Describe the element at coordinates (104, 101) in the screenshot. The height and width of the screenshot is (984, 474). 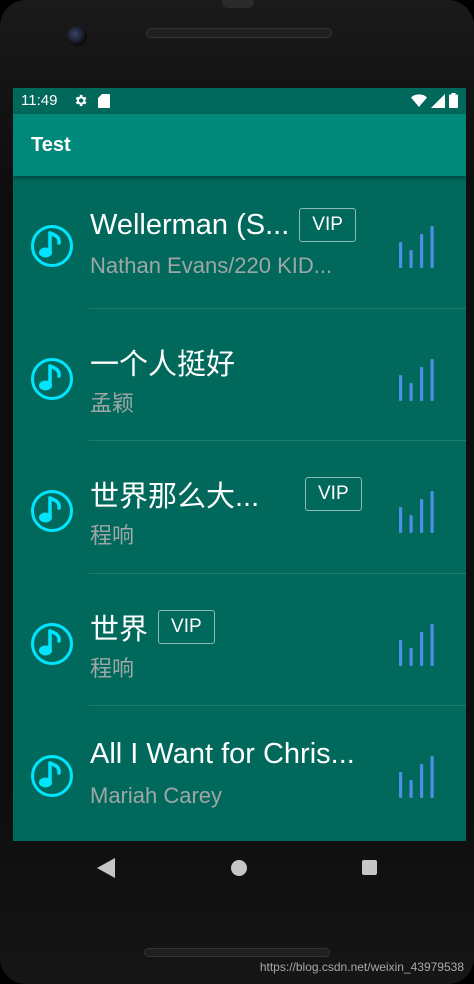
I see `sd-card-icon` at that location.